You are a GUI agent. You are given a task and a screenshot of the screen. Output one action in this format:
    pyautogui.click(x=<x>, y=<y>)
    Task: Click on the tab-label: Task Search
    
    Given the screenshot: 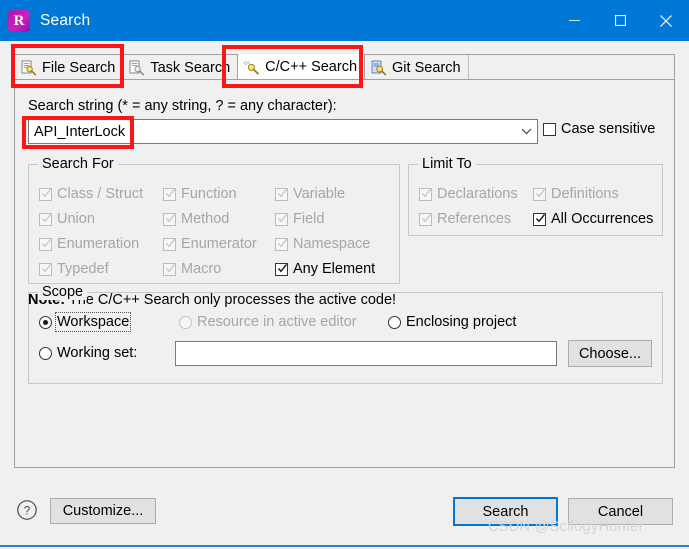 What is the action you would take?
    pyautogui.click(x=190, y=67)
    